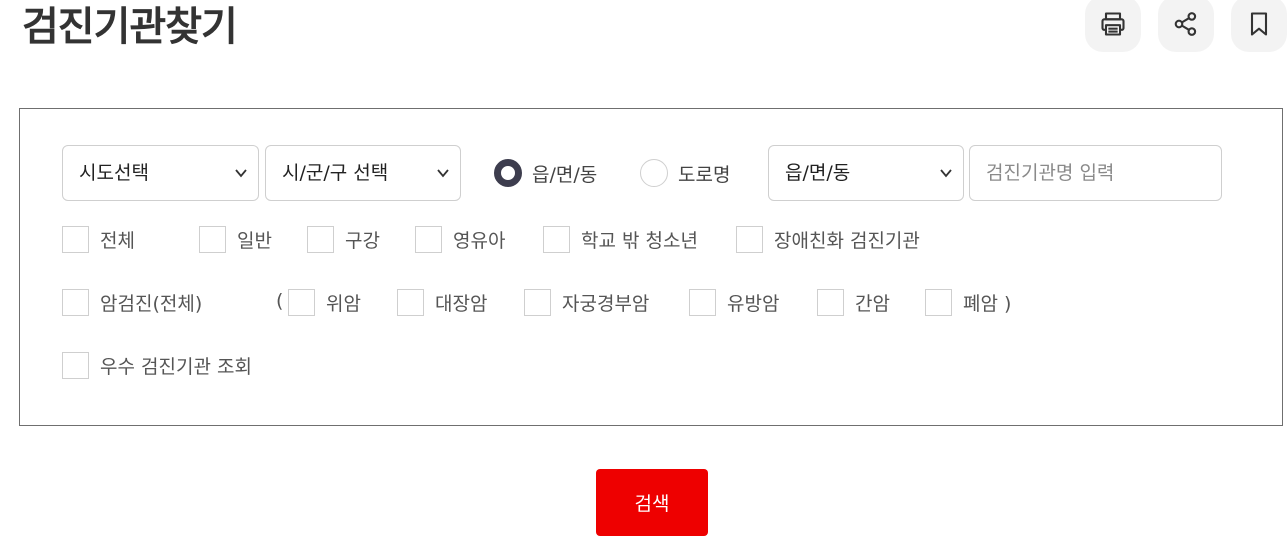  What do you see at coordinates (654, 173) in the screenshot?
I see `radio-unchecked-icon` at bounding box center [654, 173].